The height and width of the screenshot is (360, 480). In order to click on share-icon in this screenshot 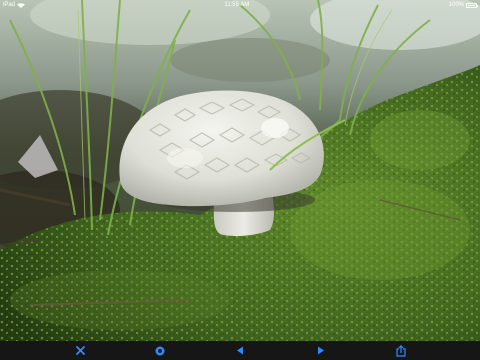, I will do `click(401, 350)`.